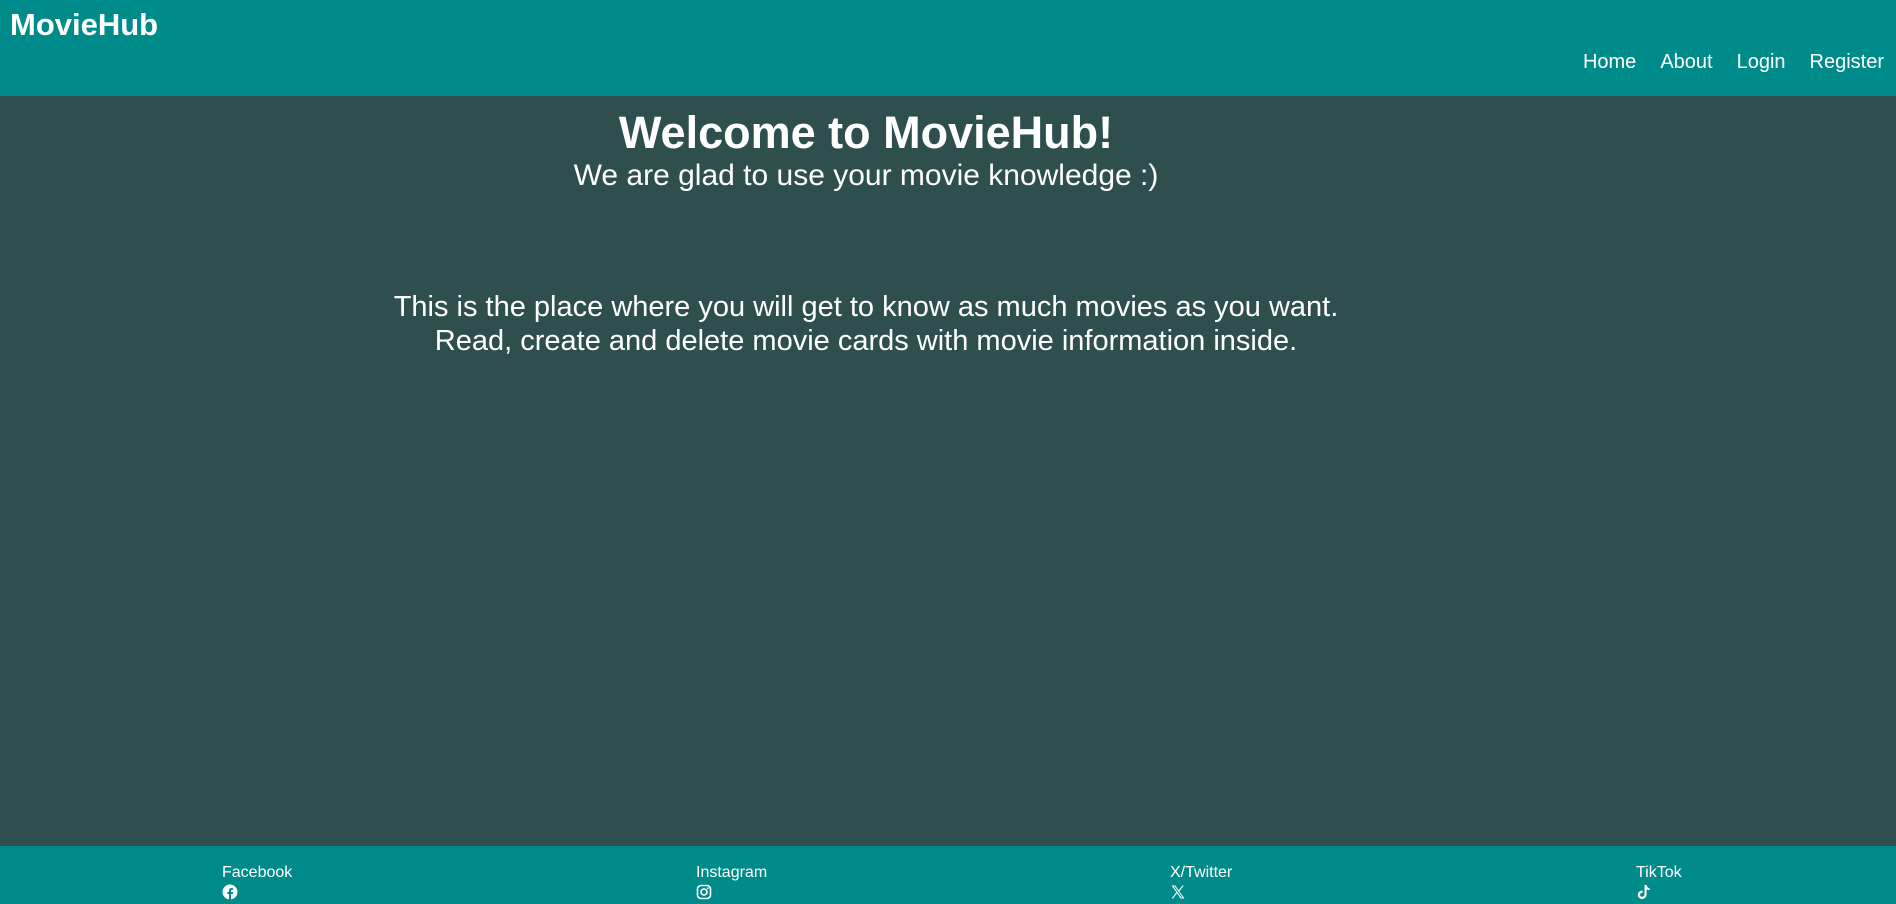  I want to click on nav-home-link: Home, so click(1609, 62).